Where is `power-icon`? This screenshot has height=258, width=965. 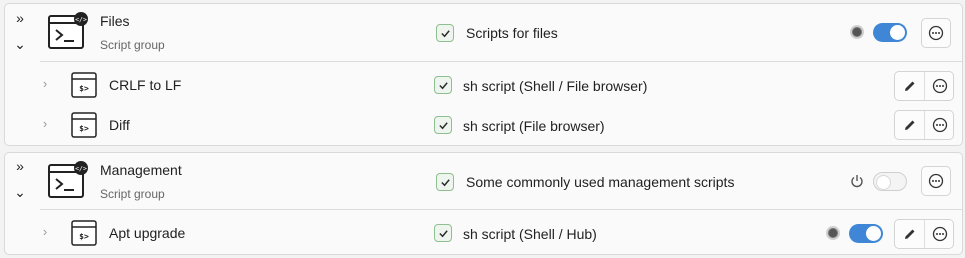
power-icon is located at coordinates (857, 181).